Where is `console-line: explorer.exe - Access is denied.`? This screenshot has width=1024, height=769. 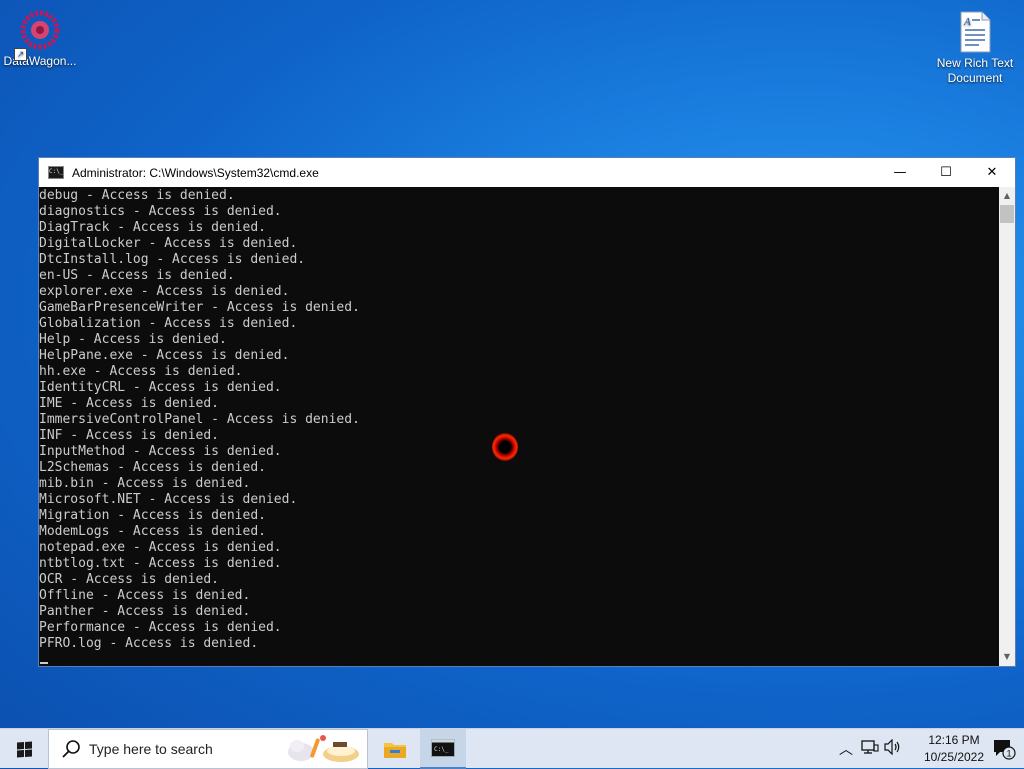
console-line: explorer.exe - Access is denied. is located at coordinates (164, 291).